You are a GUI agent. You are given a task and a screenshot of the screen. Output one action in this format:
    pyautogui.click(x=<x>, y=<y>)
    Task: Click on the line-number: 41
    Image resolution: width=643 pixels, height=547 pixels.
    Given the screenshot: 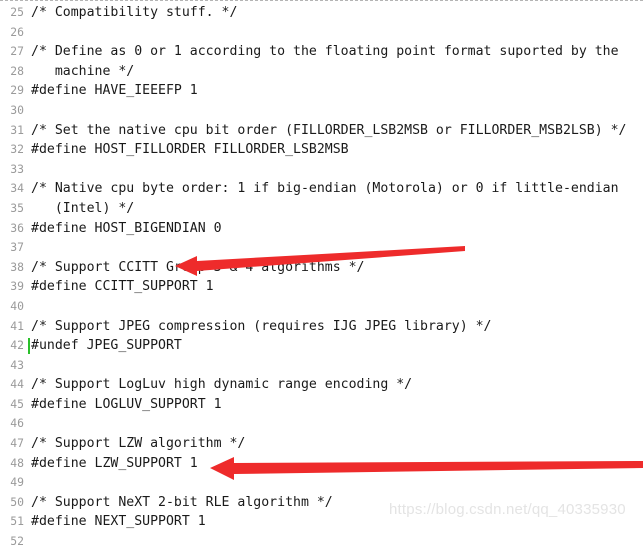 What is the action you would take?
    pyautogui.click(x=17, y=325)
    